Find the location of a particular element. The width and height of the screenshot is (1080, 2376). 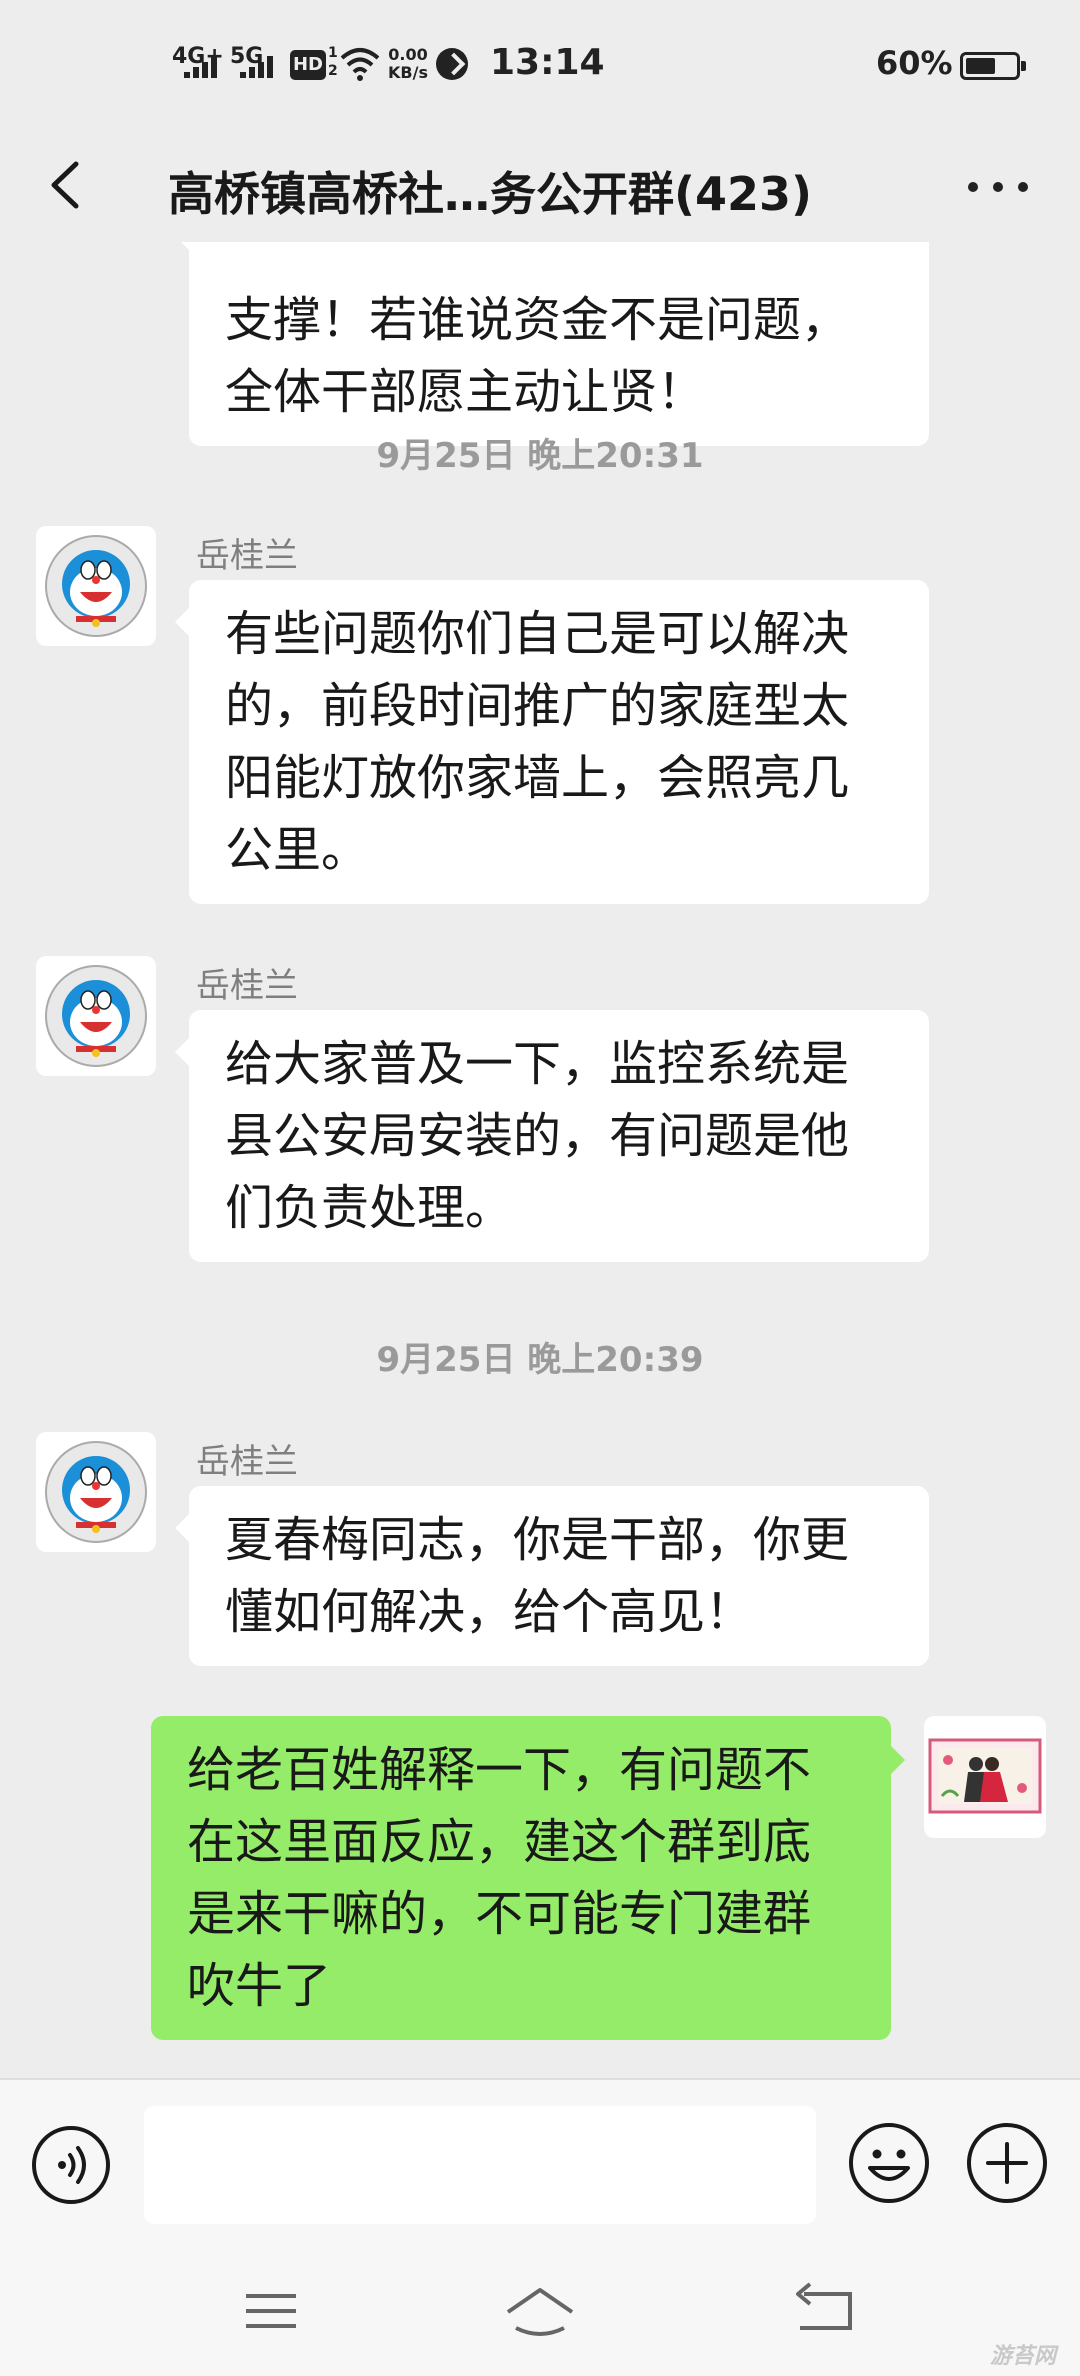

message-bubble: 支撑！若谁说资金不是问题， 全体干部愿主动让贤！ is located at coordinates (552, 344).